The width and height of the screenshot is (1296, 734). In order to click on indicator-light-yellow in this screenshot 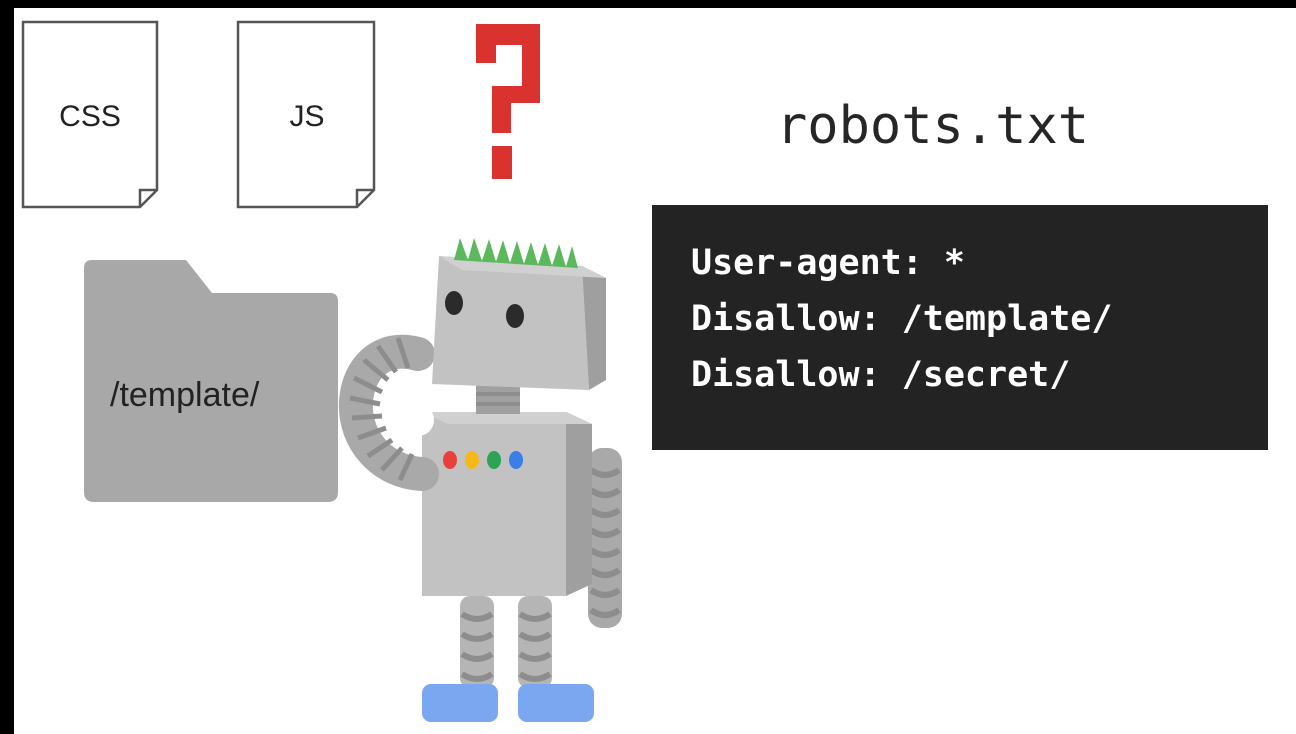, I will do `click(472, 460)`.